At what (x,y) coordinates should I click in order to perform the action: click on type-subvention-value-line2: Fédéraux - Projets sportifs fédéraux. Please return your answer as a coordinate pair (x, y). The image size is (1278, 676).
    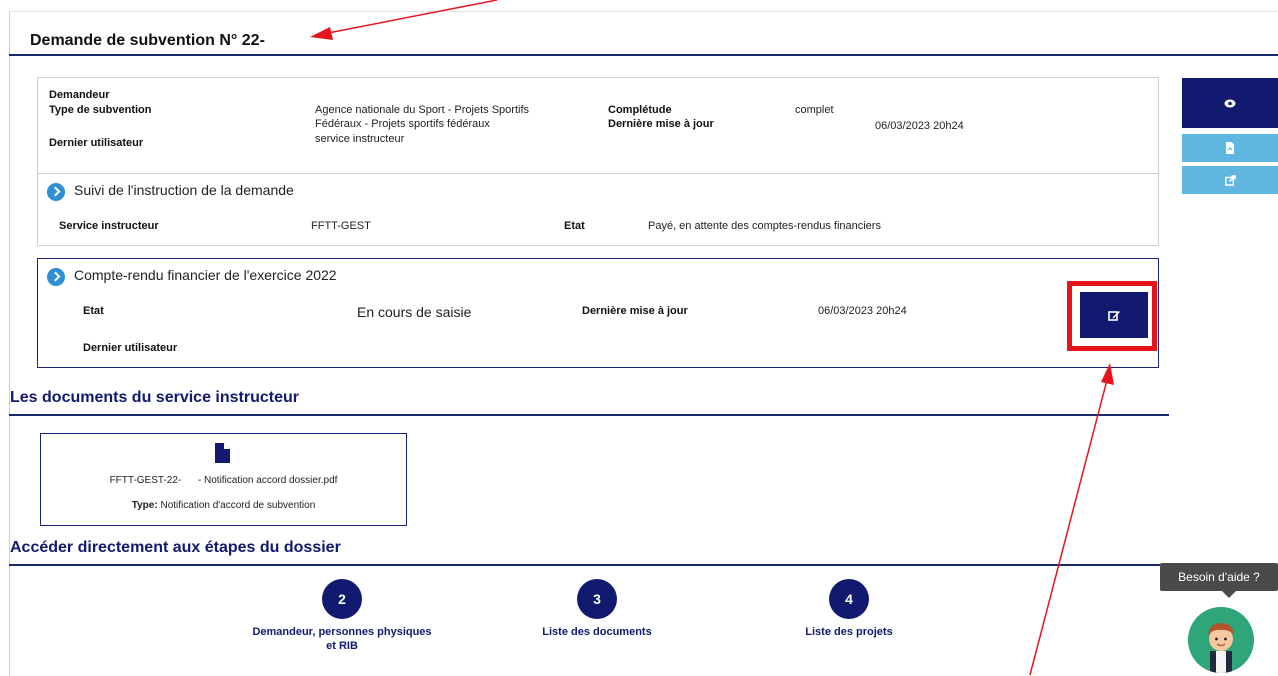
    Looking at the image, I should click on (402, 124).